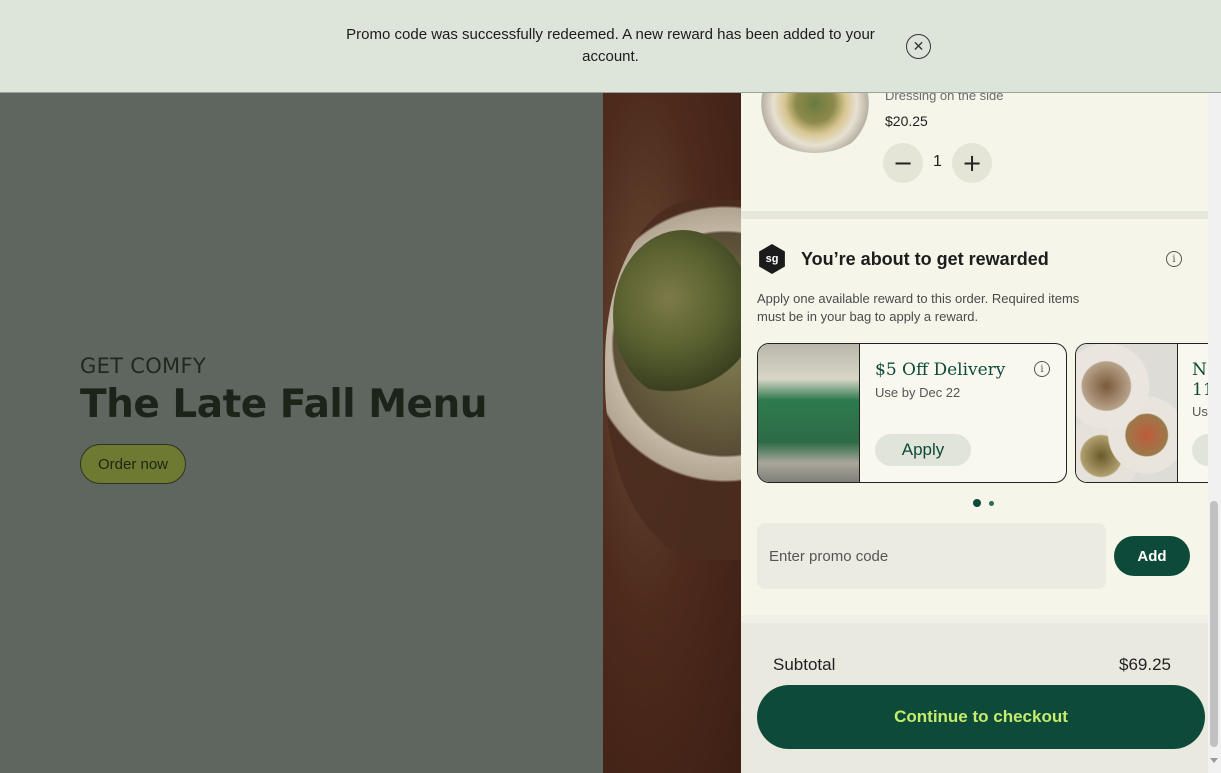 This screenshot has width=1221, height=773. Describe the element at coordinates (931, 556) in the screenshot. I see `promo-code-input` at that location.